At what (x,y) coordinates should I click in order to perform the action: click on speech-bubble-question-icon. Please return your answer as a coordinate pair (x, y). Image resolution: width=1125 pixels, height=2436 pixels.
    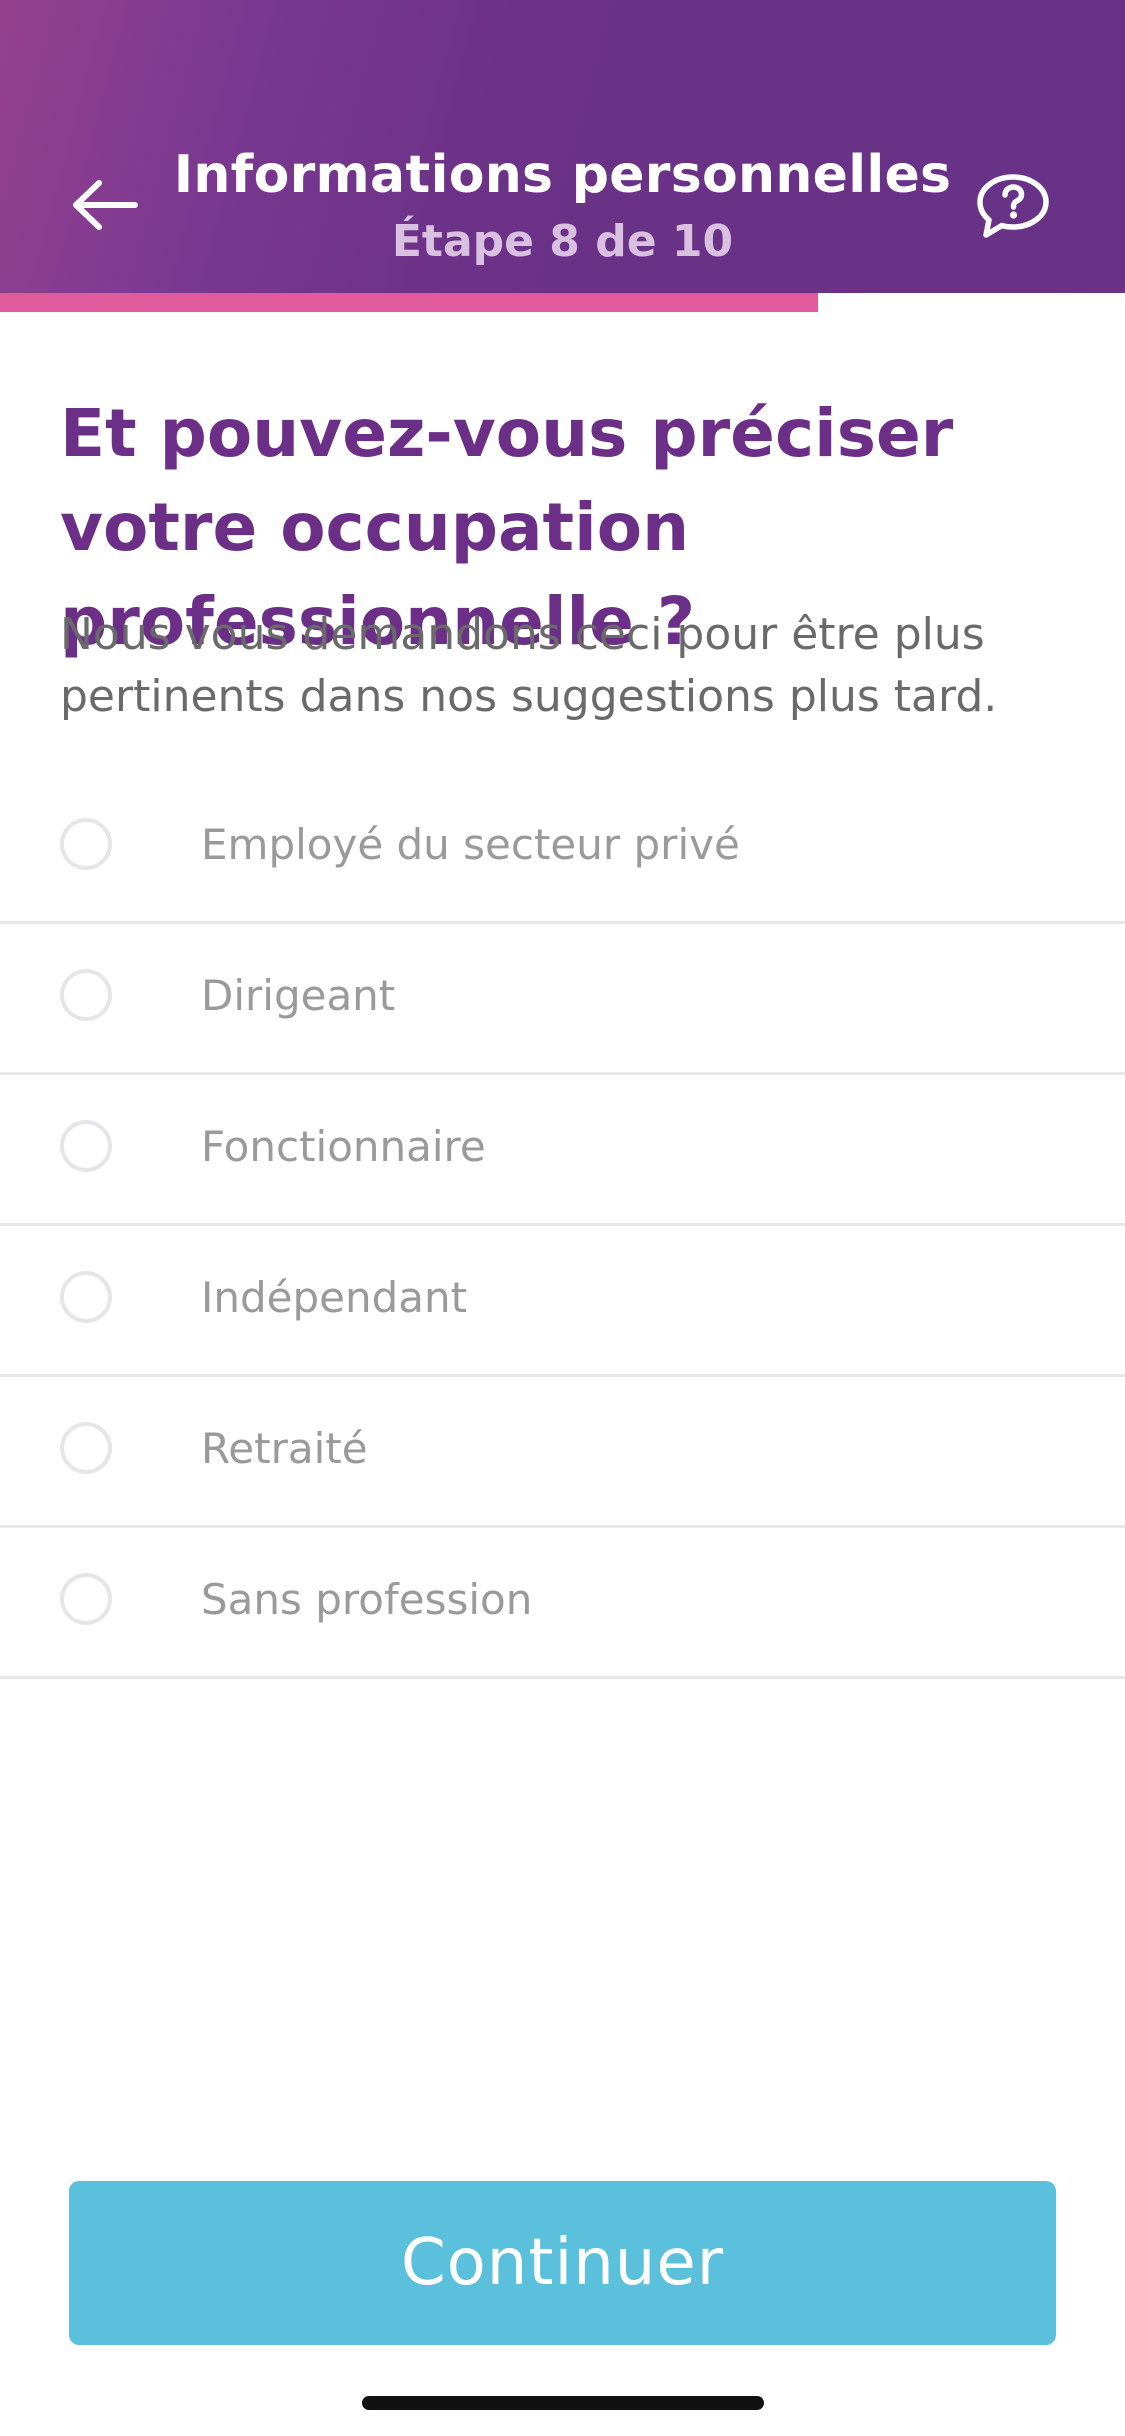
    Looking at the image, I should click on (1013, 206).